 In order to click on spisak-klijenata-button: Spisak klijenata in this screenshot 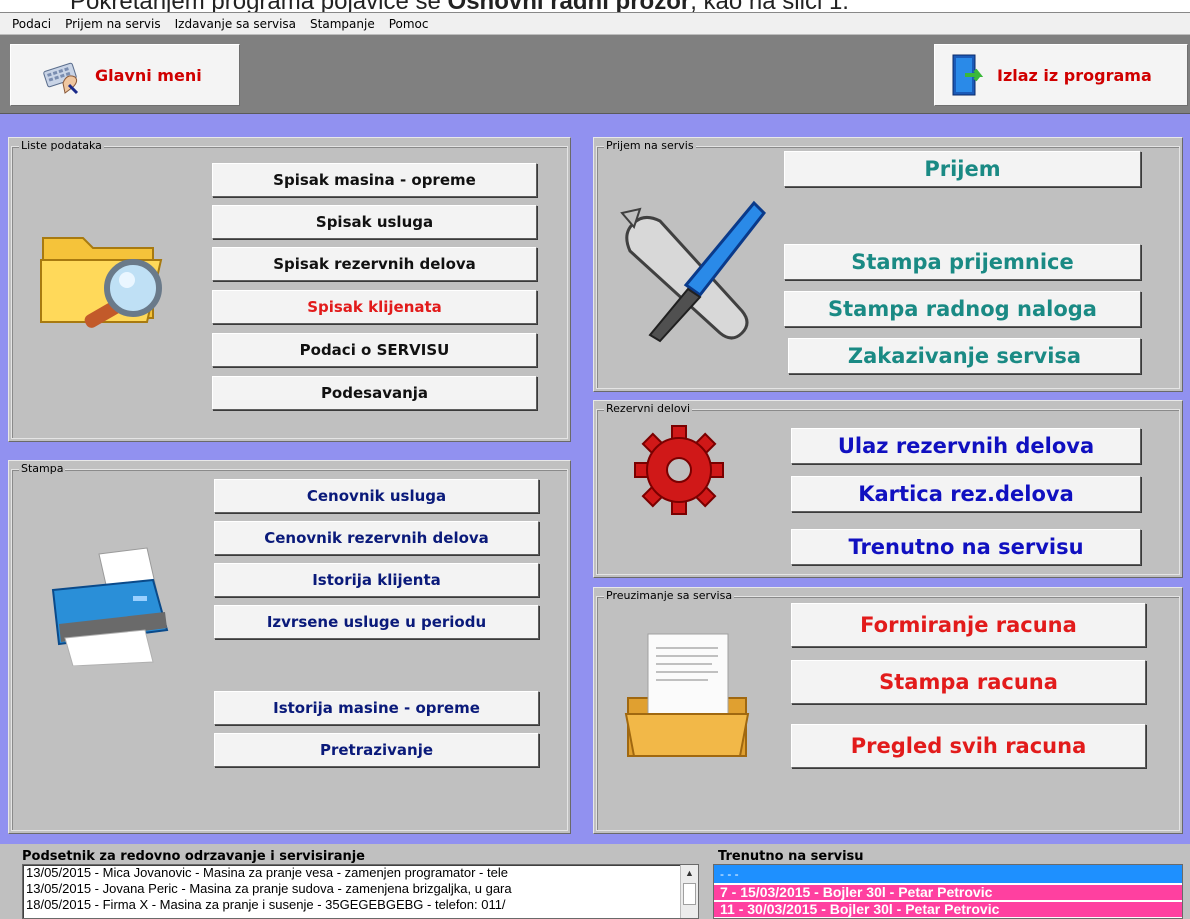, I will do `click(374, 307)`.